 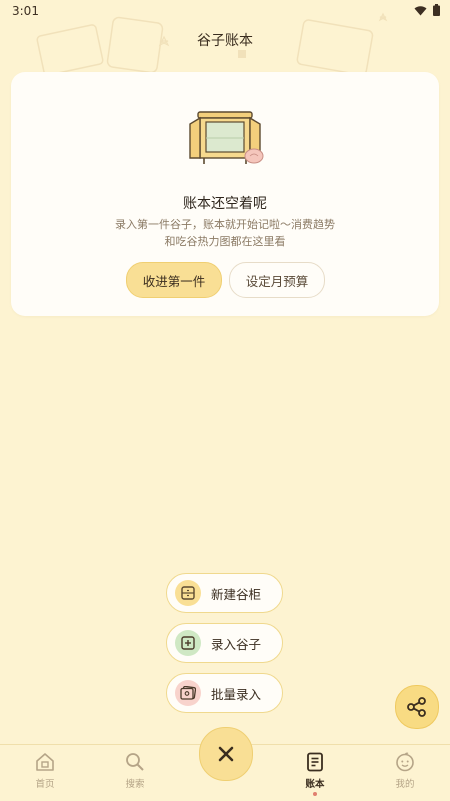 I want to click on wifi-icon, so click(x=420, y=10).